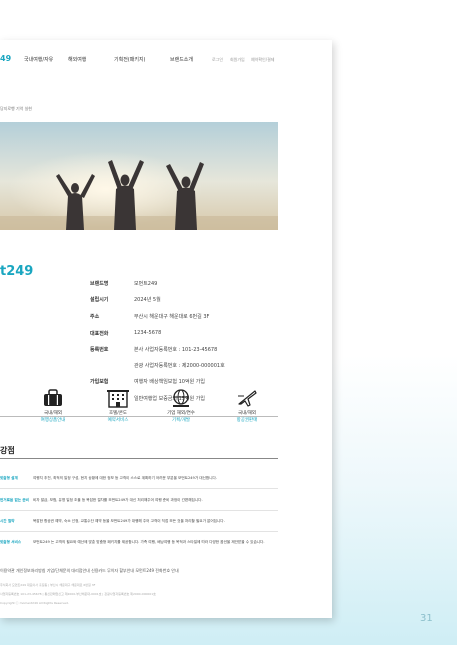 This screenshot has width=457, height=645. I want to click on strength-key: 맞춤형 서비스, so click(11, 542).